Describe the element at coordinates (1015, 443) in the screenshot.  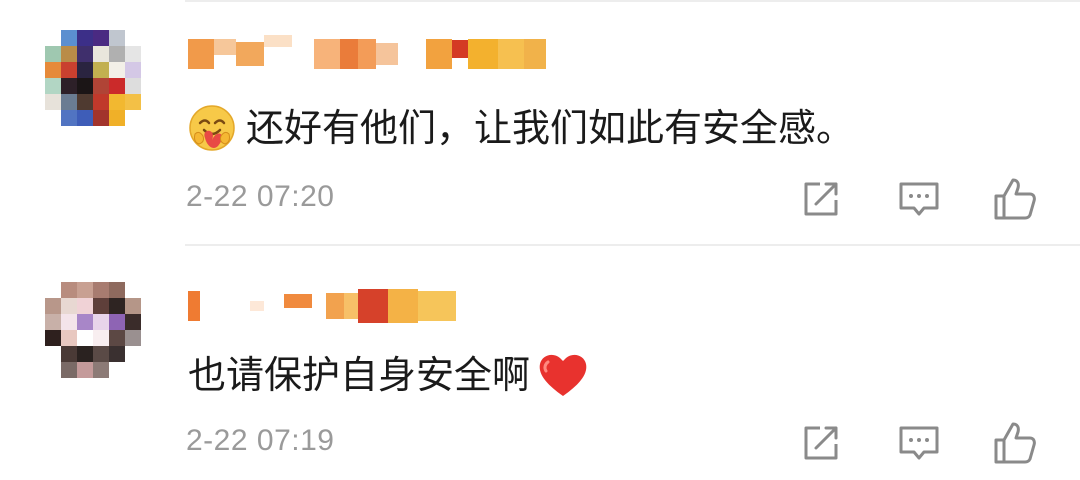
I see `thumbs-up-icon` at that location.